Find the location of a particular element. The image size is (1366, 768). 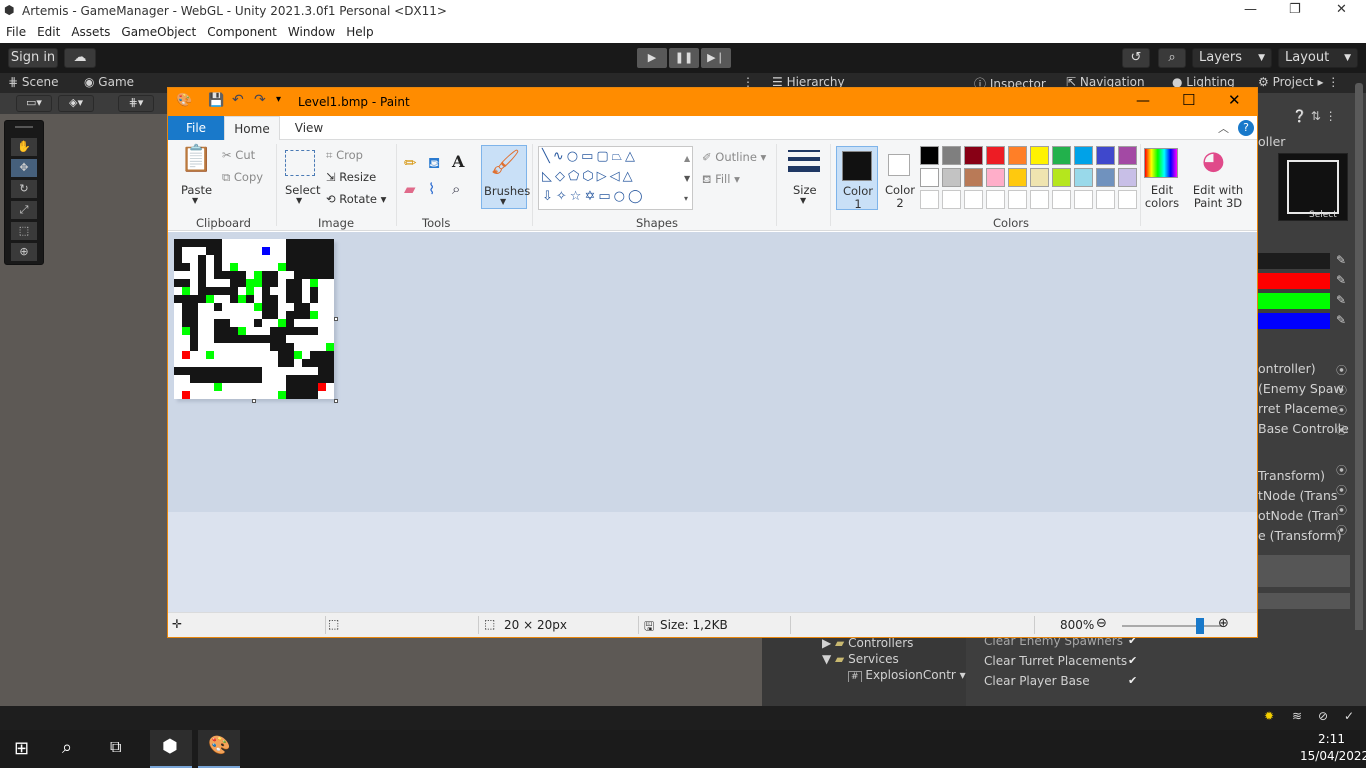

menu-help: Help is located at coordinates (359, 30).